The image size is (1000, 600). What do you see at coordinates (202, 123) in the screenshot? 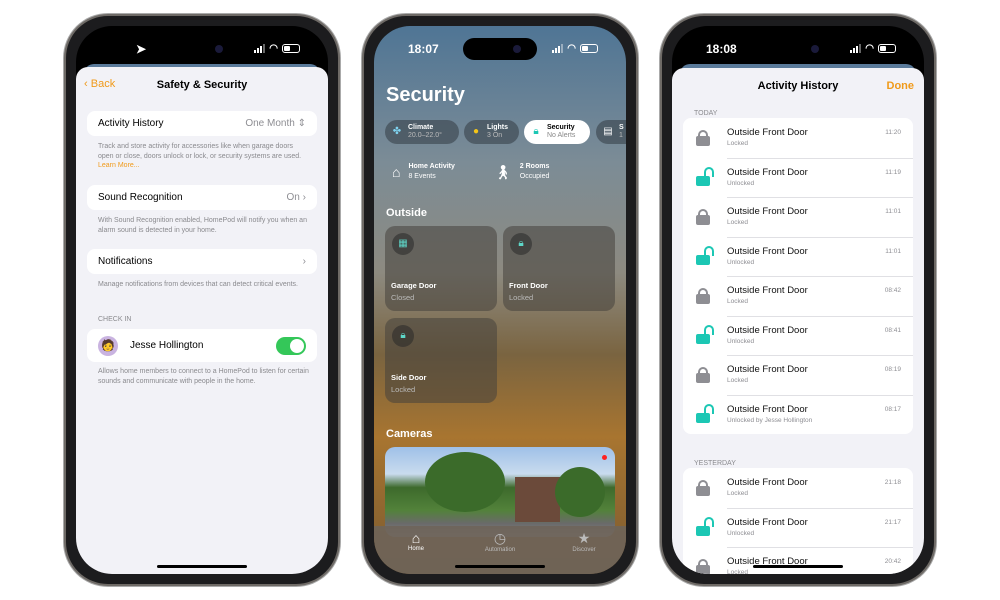
I see `activity-history-row: Activity History One Month ⇕` at bounding box center [202, 123].